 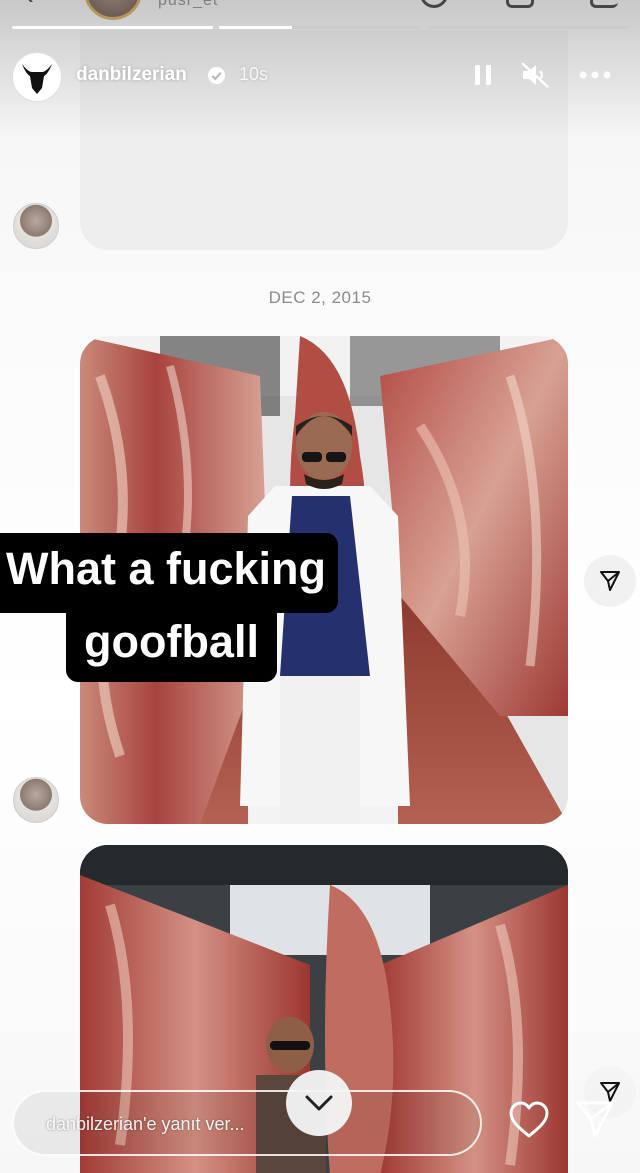 I want to click on speaker-muted-icon, so click(x=535, y=75).